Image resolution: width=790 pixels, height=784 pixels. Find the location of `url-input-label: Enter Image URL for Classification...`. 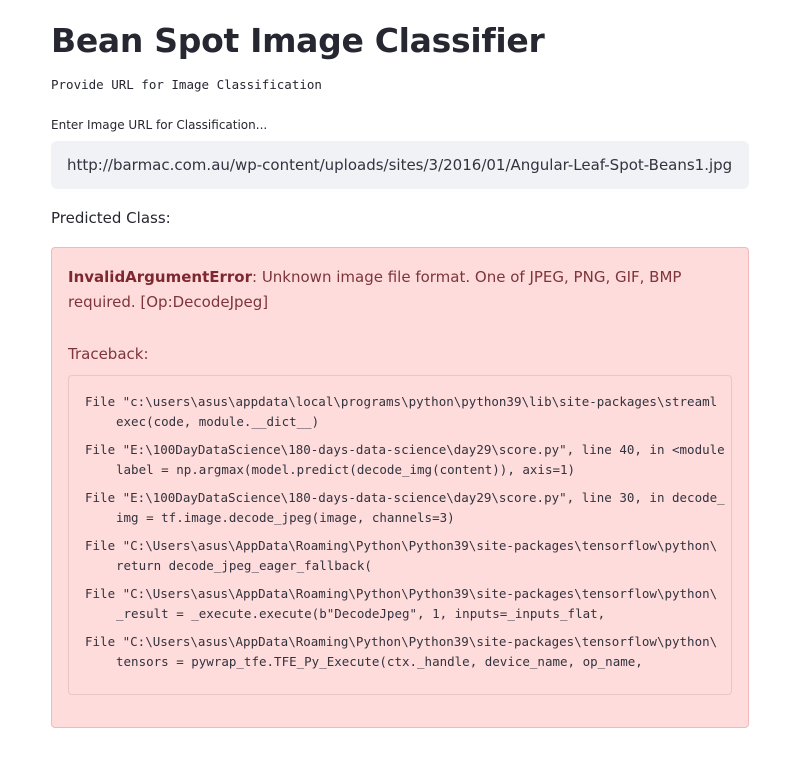

url-input-label: Enter Image URL for Classification... is located at coordinates (159, 125).